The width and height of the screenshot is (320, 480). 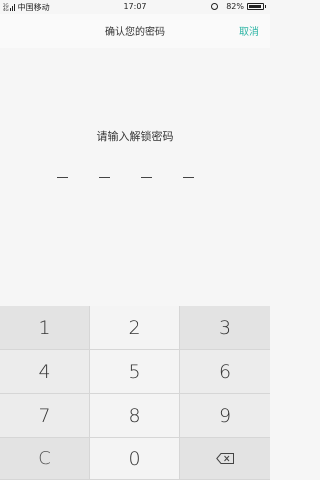 I want to click on battery-icon, so click(x=256, y=6).